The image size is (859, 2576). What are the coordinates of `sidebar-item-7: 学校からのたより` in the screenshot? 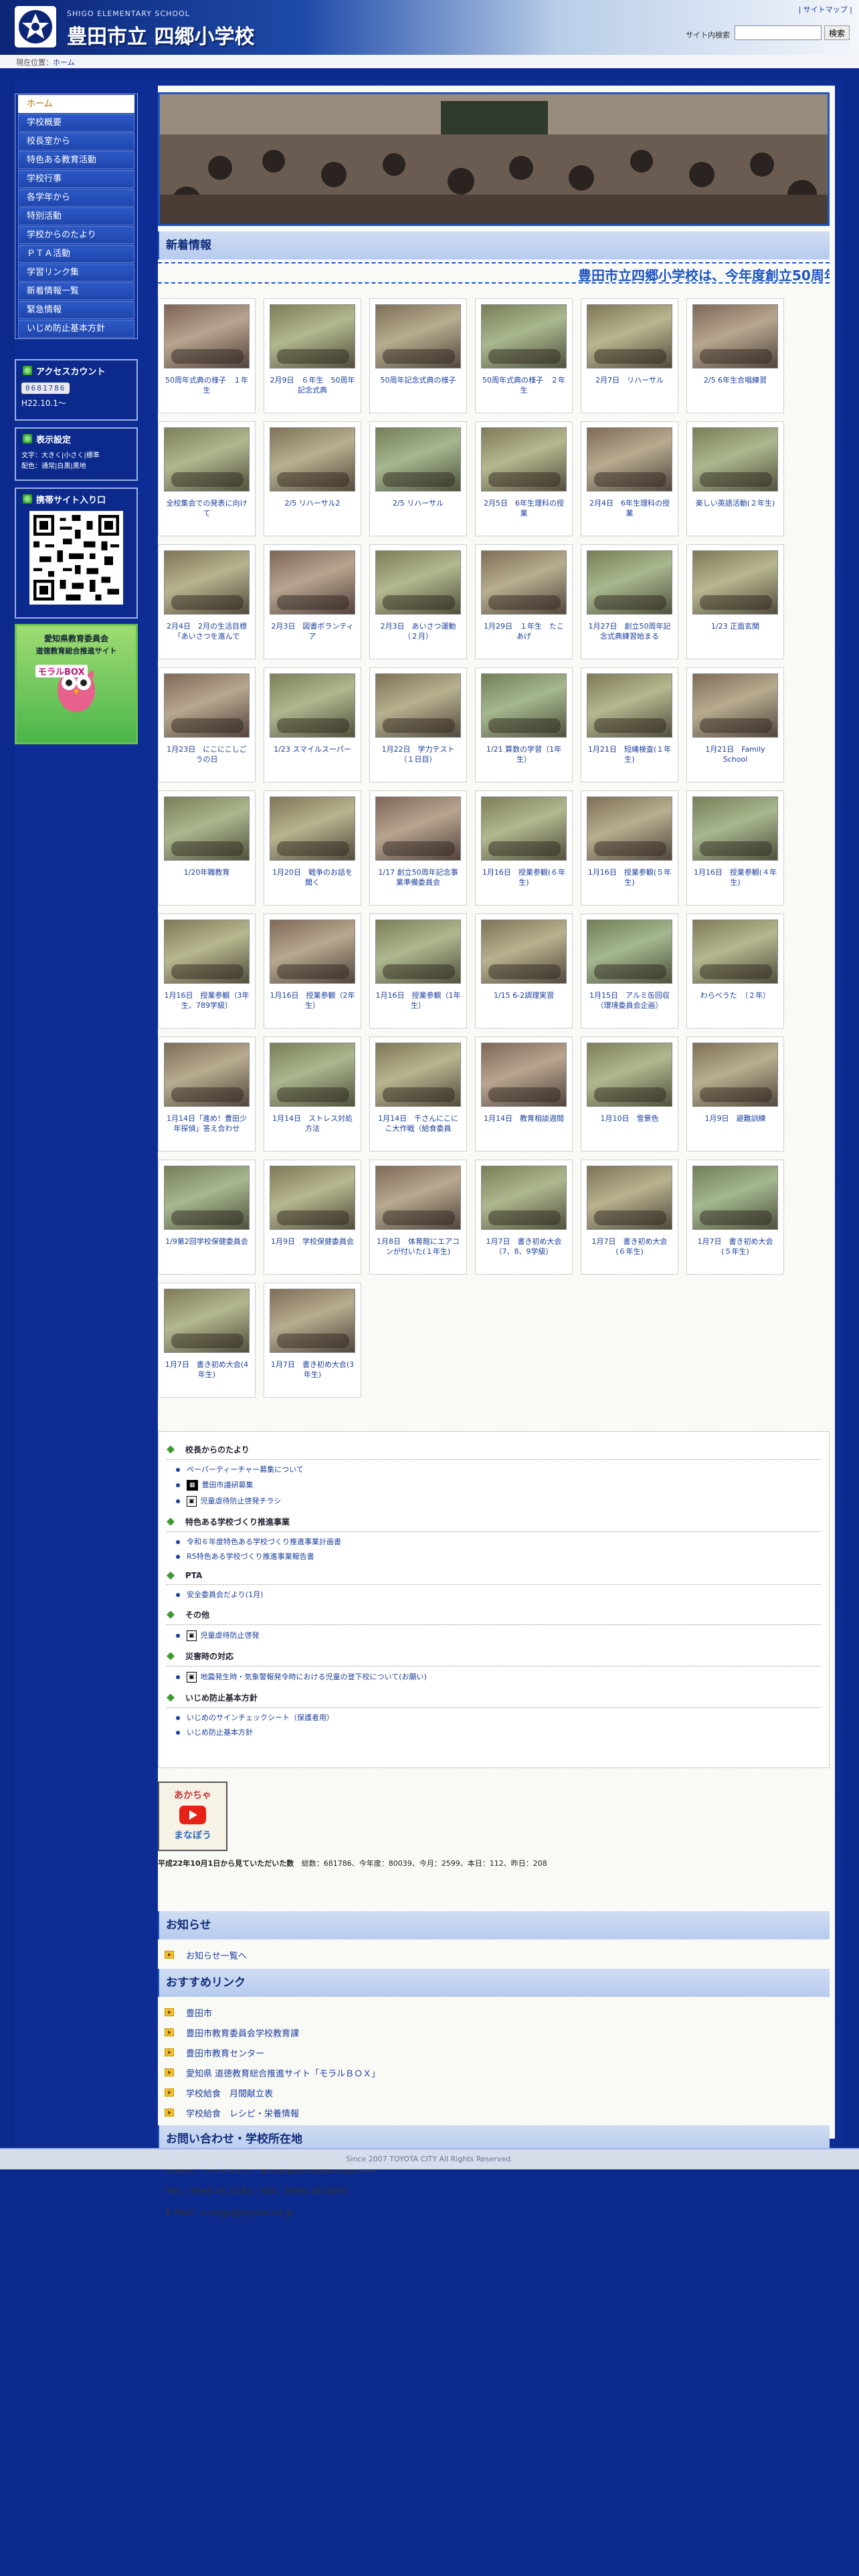 It's located at (76, 235).